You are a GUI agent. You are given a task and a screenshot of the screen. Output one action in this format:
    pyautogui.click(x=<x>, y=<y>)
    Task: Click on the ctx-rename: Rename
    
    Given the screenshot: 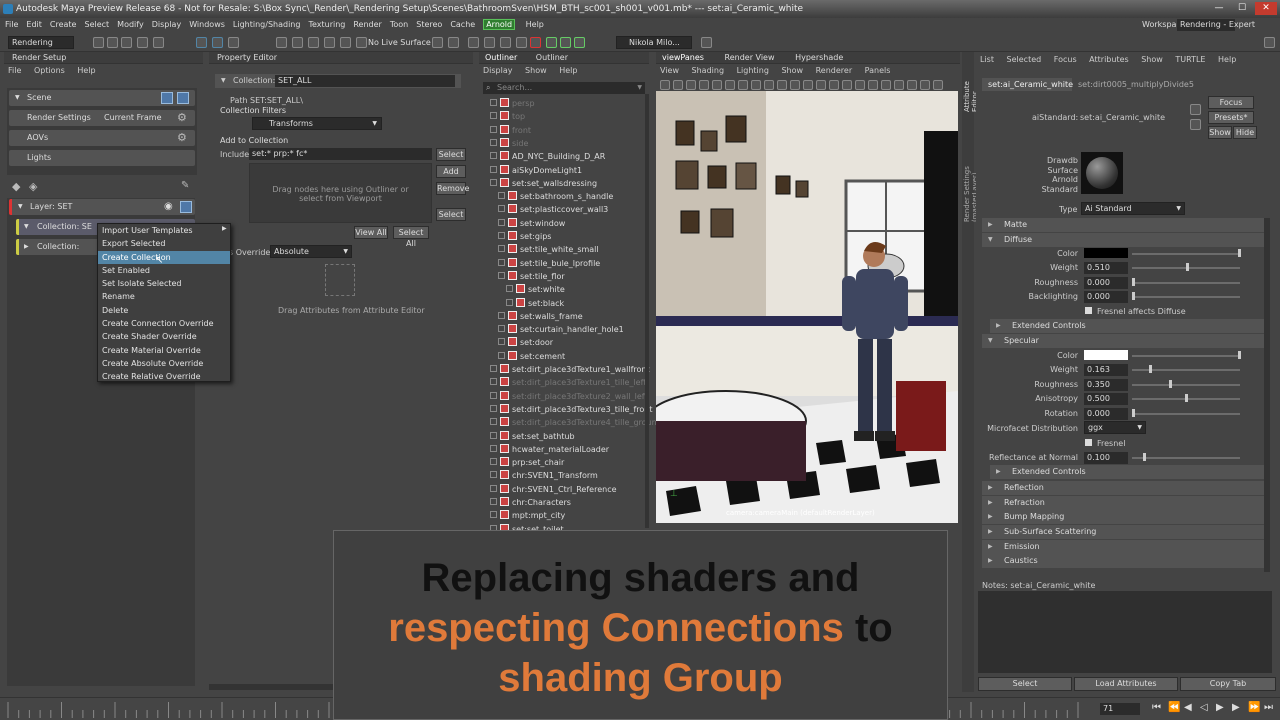 What is the action you would take?
    pyautogui.click(x=164, y=296)
    